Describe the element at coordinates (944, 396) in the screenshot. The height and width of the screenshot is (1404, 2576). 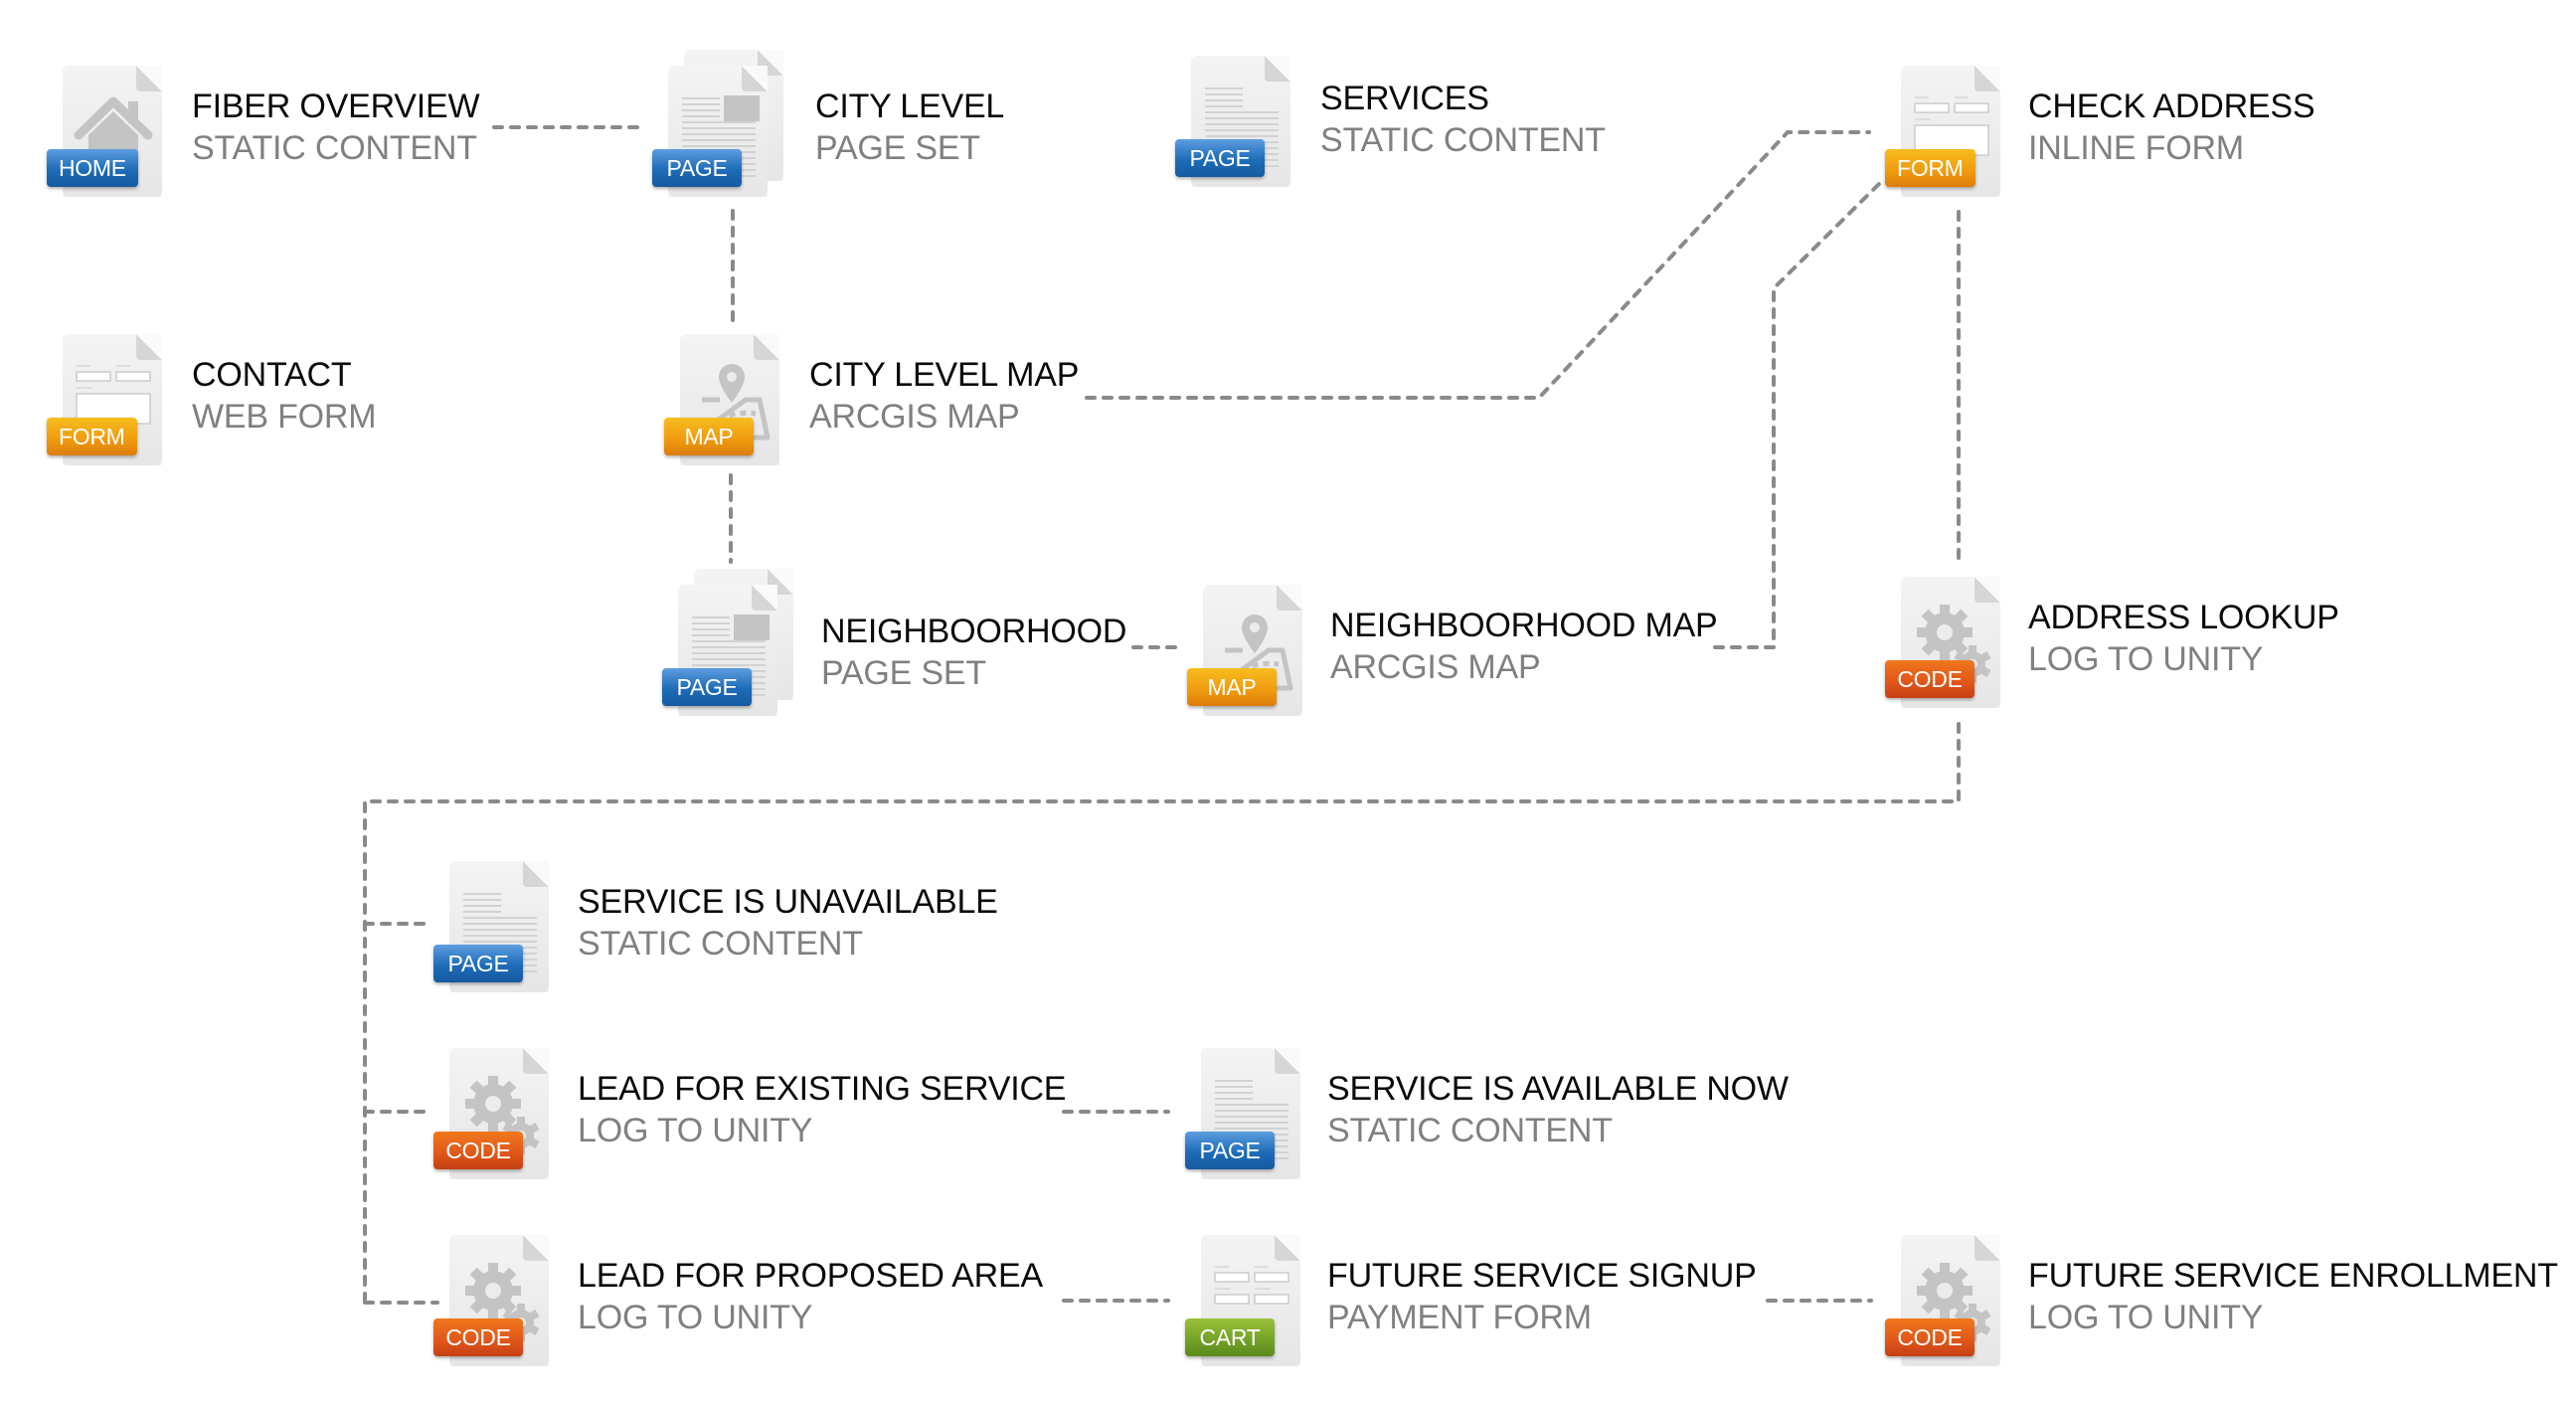
I see `node-labels: CITY LEVEL MAP ARCGIS MAP` at that location.